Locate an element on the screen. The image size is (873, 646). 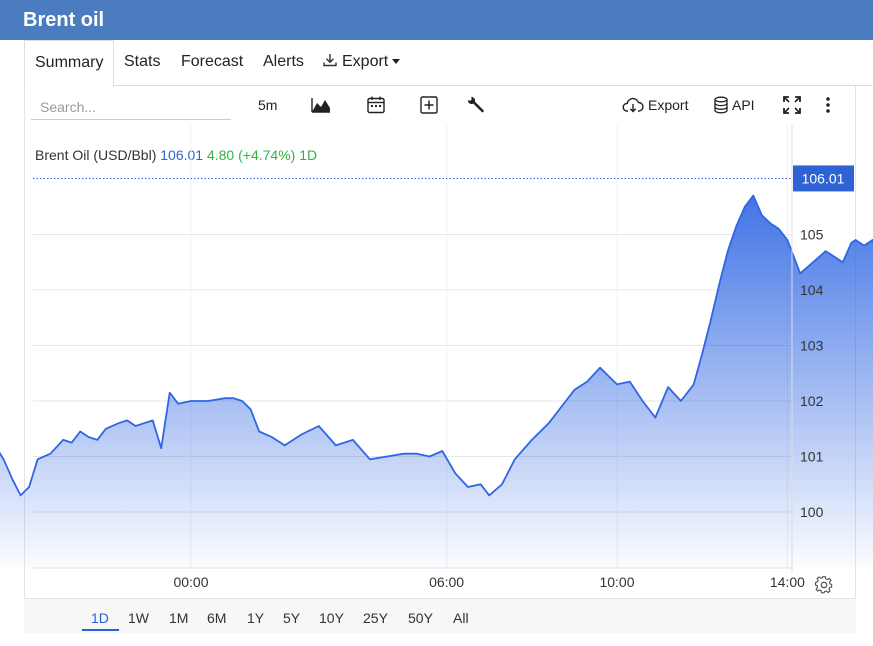
x-tick-label: 10:00 is located at coordinates (616, 582).